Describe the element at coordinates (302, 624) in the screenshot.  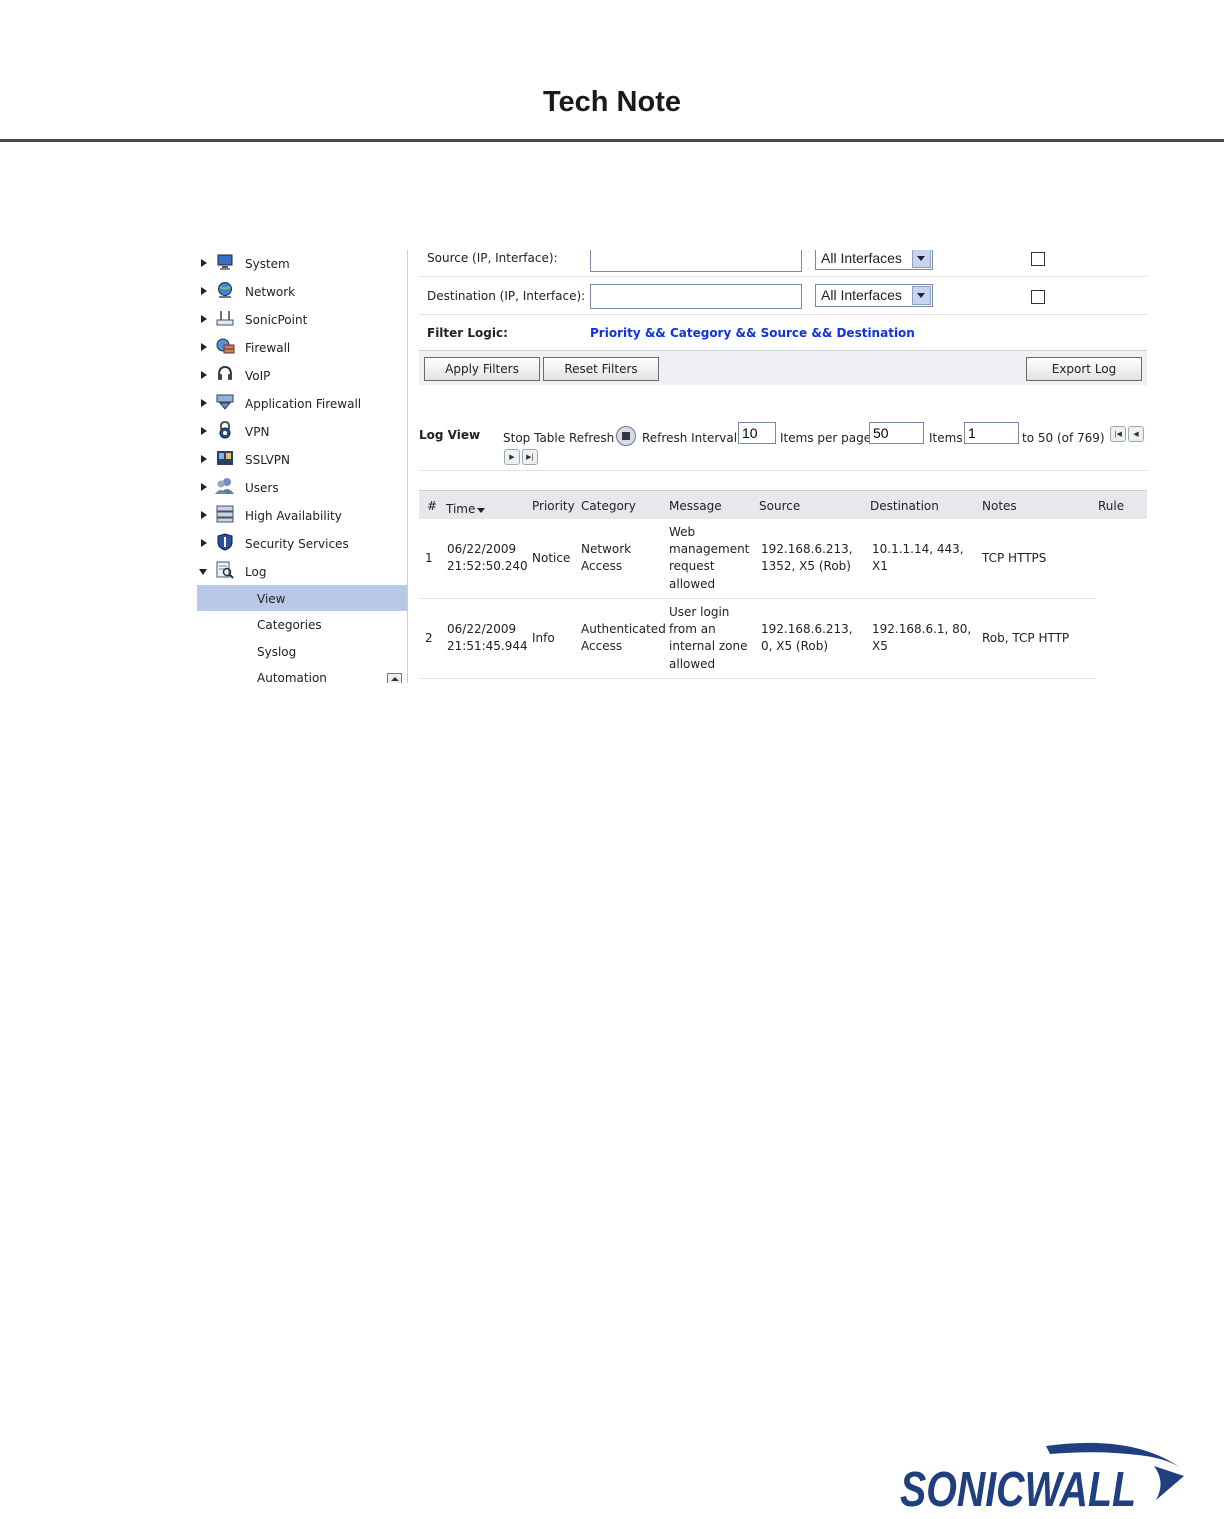
I see `sidebar-subitem-categories: Categories` at that location.